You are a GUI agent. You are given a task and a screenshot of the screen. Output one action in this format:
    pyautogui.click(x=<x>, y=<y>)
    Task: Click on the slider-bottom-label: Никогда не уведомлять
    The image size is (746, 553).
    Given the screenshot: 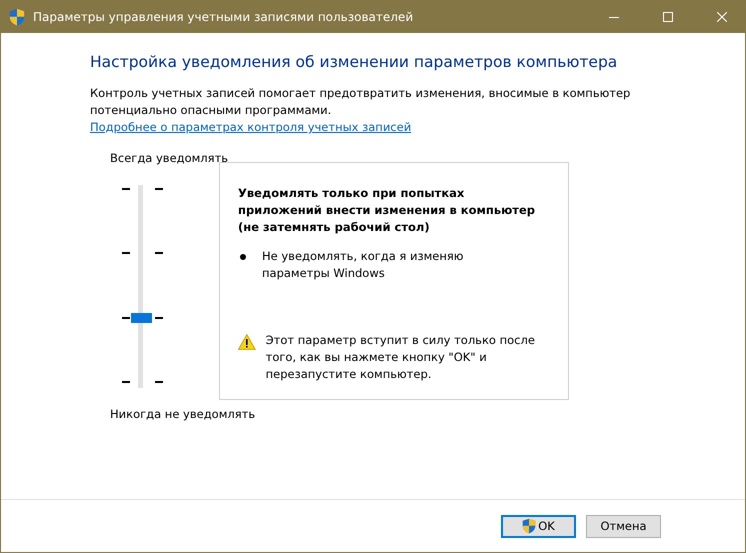 What is the action you would take?
    pyautogui.click(x=183, y=414)
    